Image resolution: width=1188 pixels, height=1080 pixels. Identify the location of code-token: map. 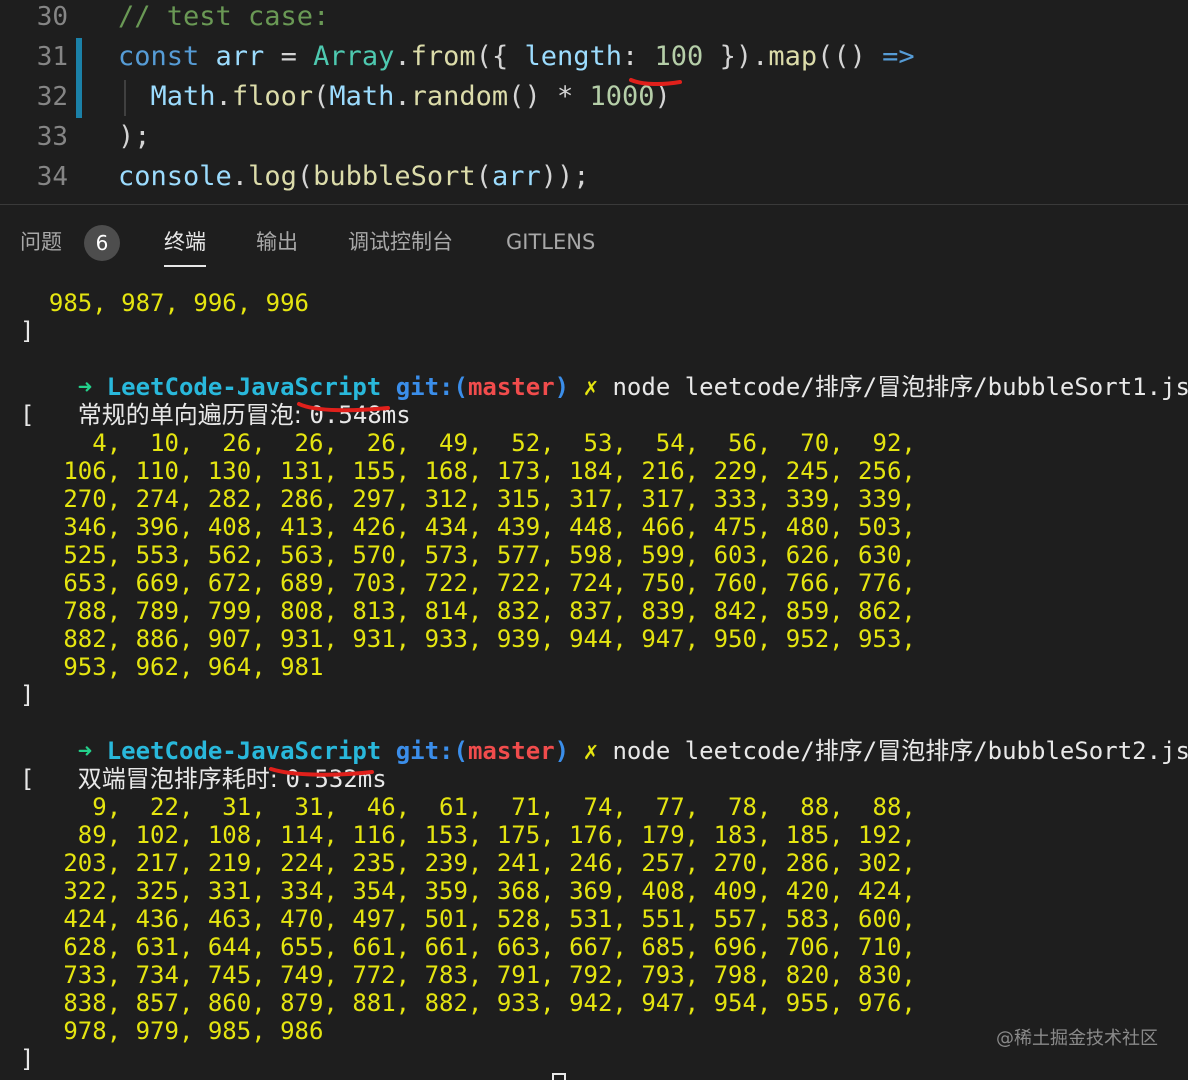
(793, 56).